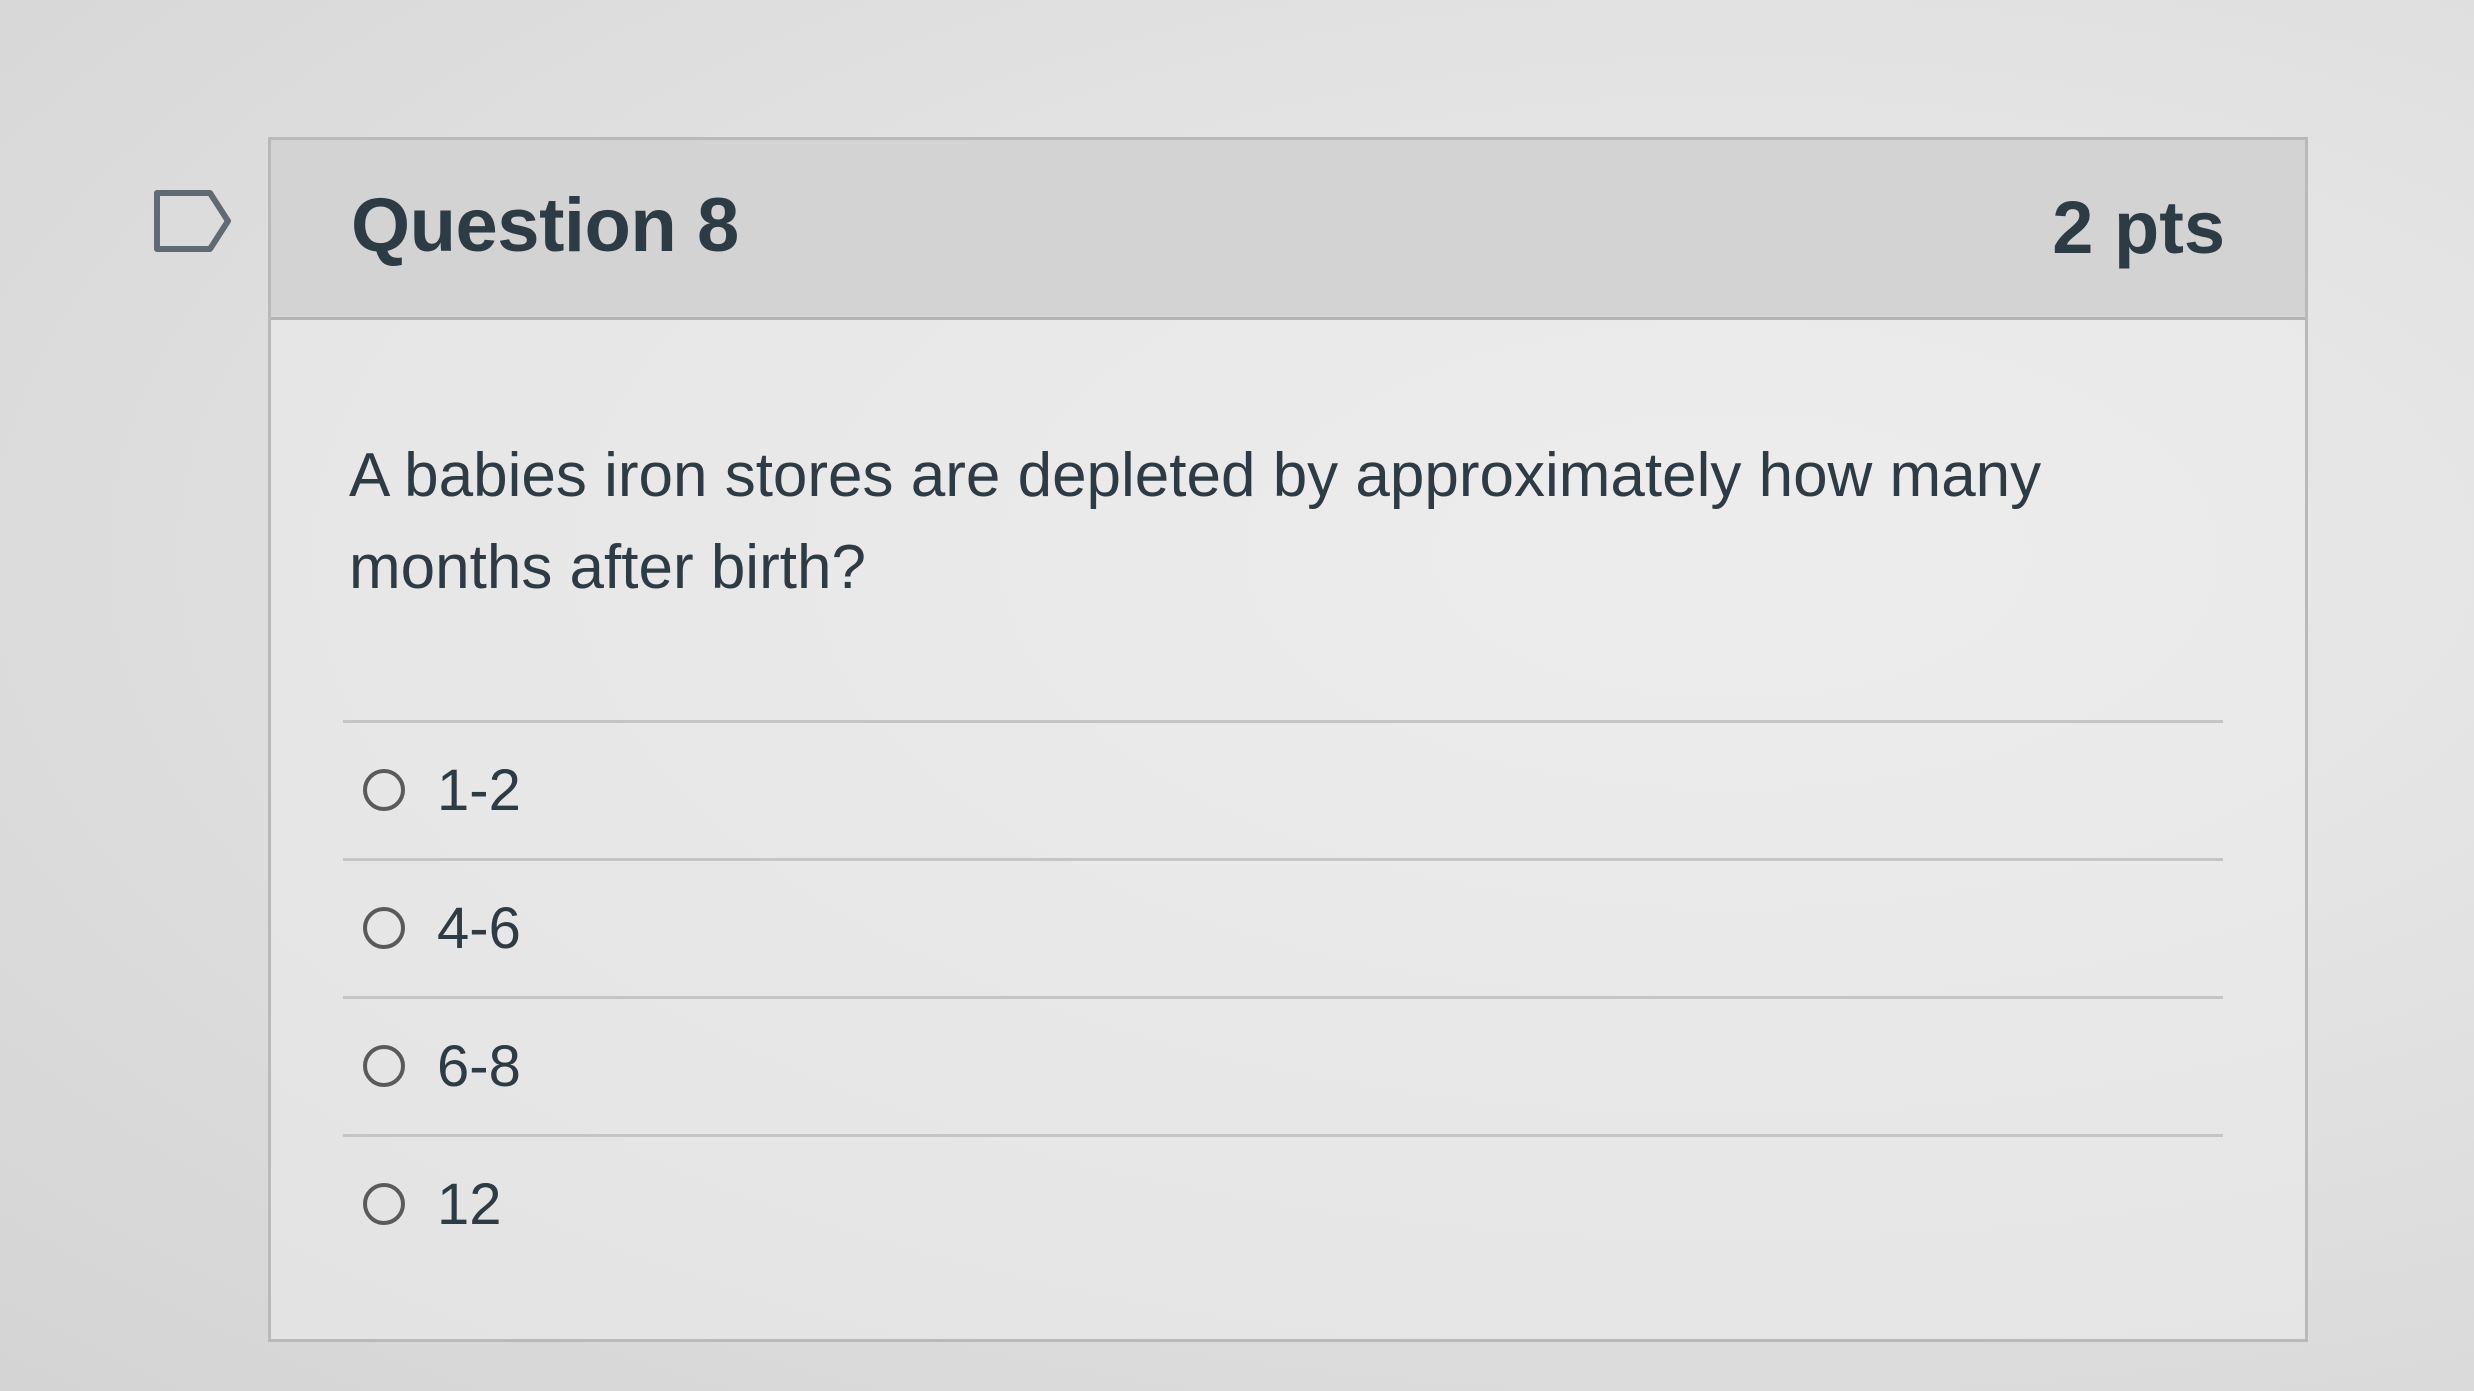  I want to click on question-points: 2 pts, so click(2138, 227).